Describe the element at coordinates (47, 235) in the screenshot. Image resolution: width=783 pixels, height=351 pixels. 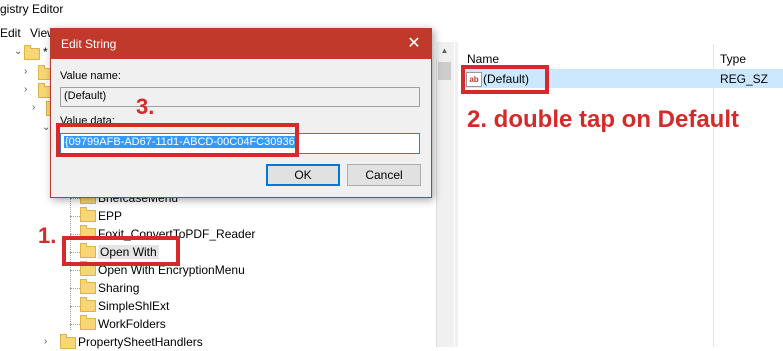
I see `annotation-step-1: 1.` at that location.